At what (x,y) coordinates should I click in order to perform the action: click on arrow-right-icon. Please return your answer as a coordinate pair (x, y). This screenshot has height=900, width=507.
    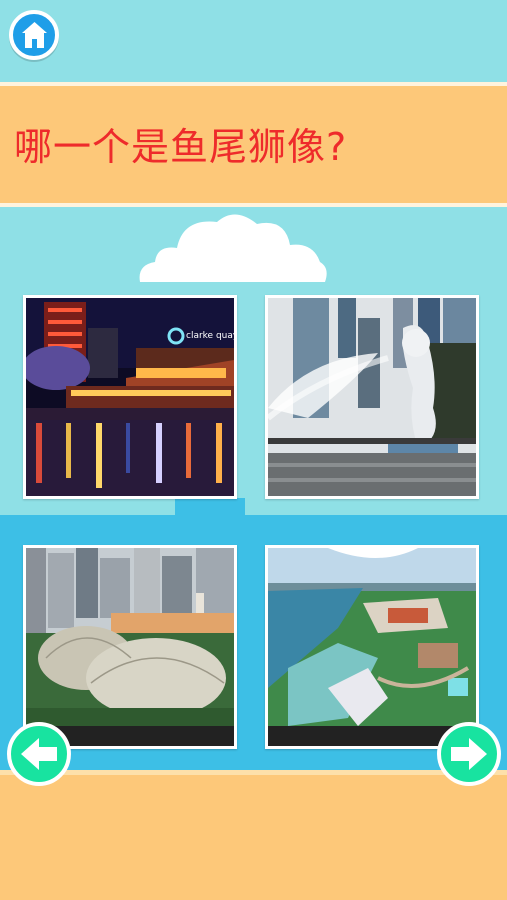
    Looking at the image, I should click on (469, 754).